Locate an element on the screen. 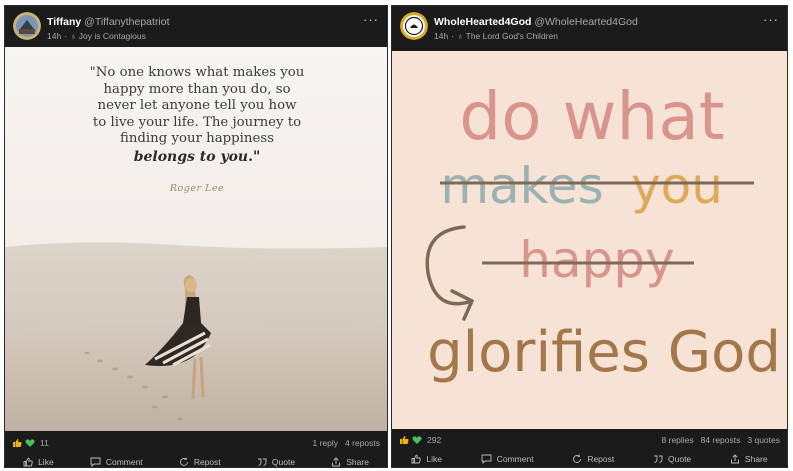 This screenshot has height=471, width=793. reactions-summary: 11 is located at coordinates (30, 443).